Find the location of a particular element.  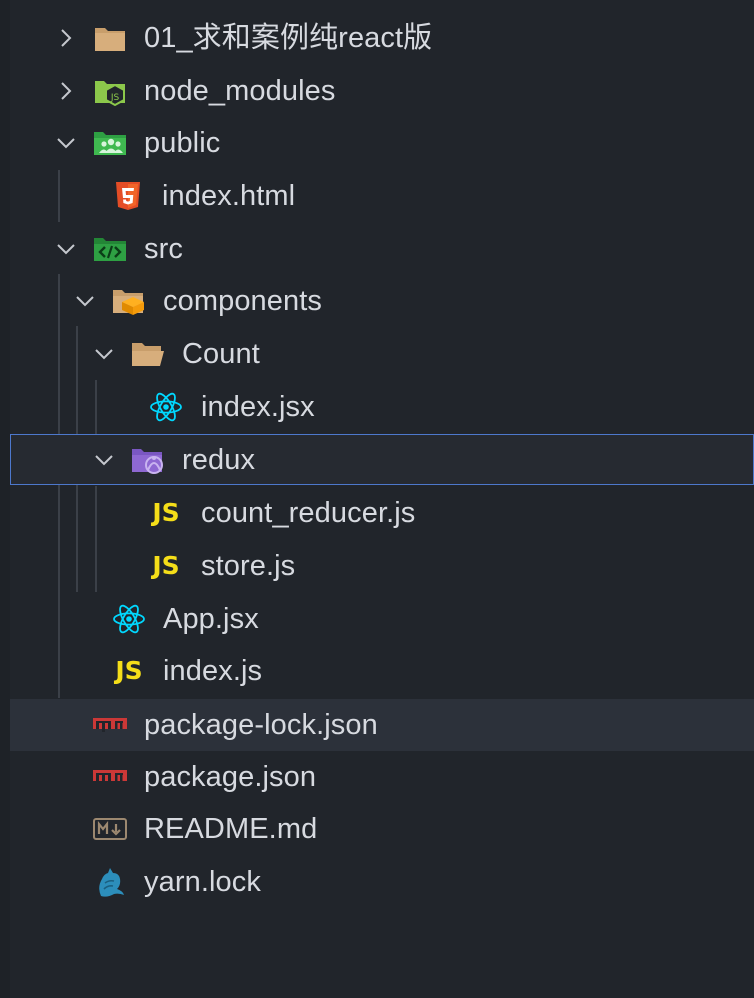

tree-item-src: src is located at coordinates (382, 249).